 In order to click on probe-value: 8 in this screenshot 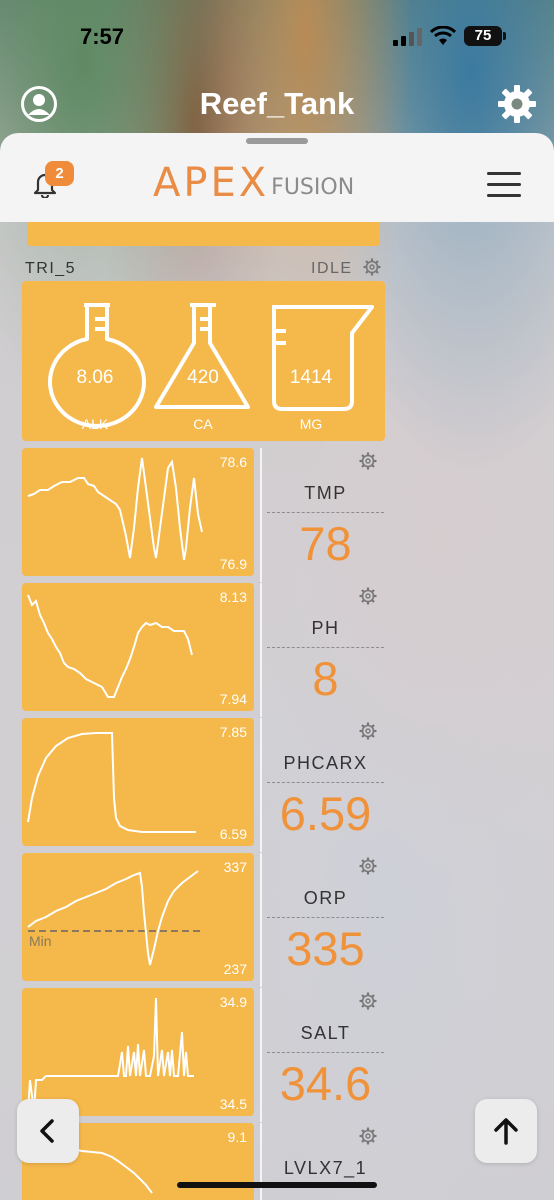, I will do `click(325, 678)`.